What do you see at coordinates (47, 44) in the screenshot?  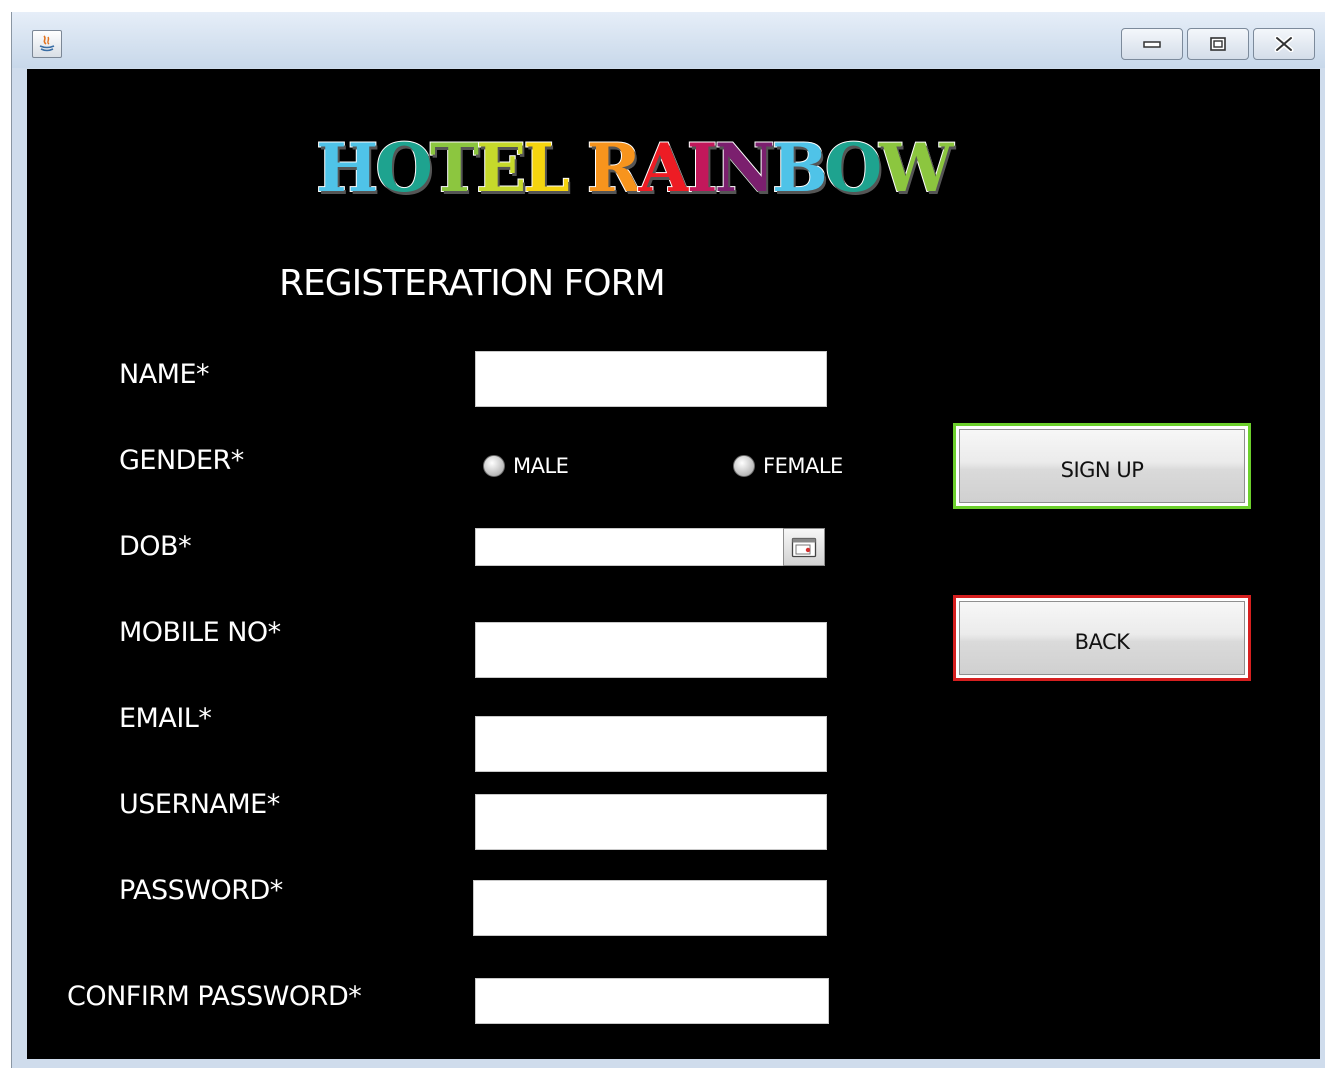 I see `java-icon` at bounding box center [47, 44].